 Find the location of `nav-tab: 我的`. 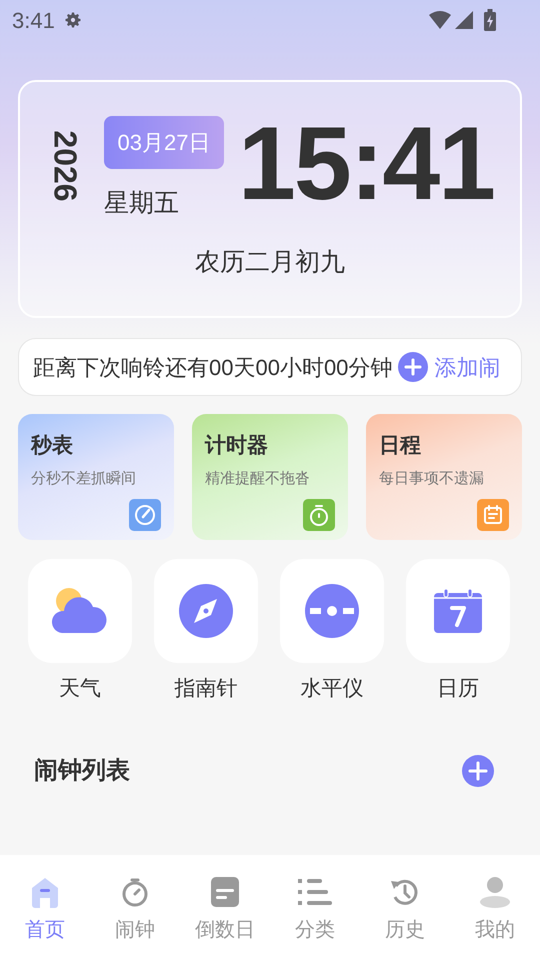

nav-tab: 我的 is located at coordinates (495, 907).